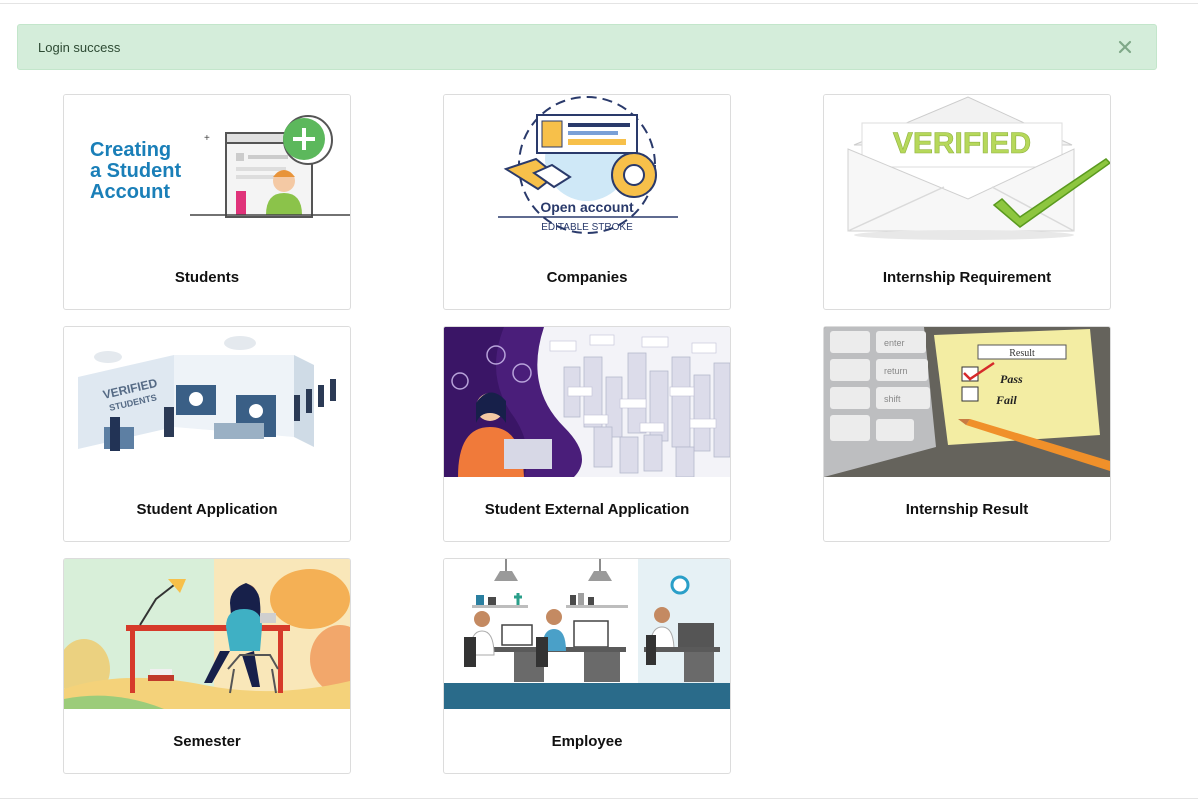  Describe the element at coordinates (894, 343) in the screenshot. I see `svg-text: enter` at that location.